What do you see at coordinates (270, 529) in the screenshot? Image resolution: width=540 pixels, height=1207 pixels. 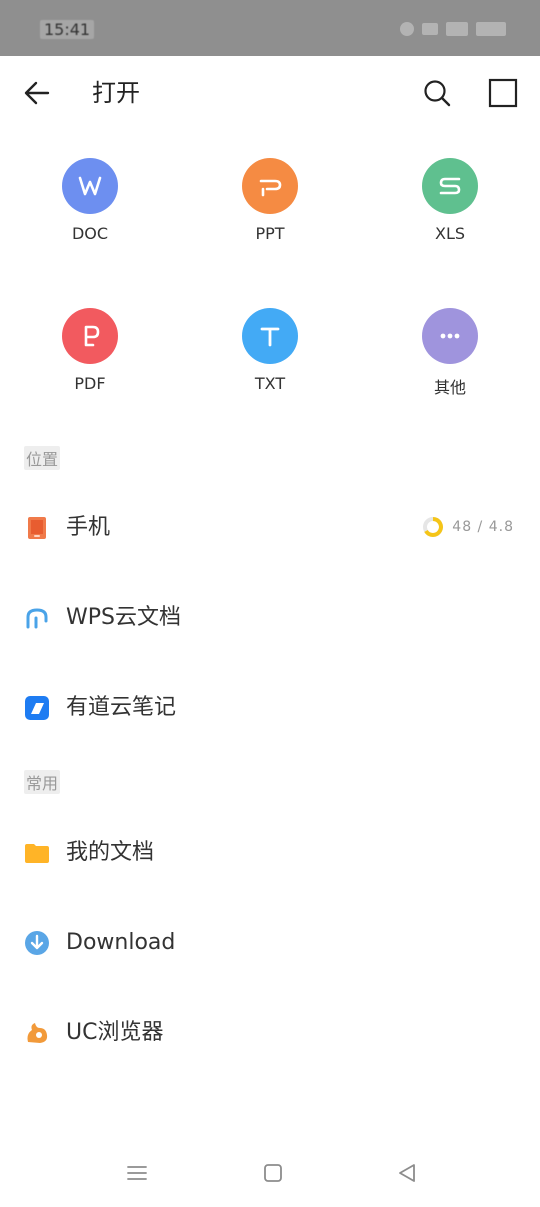 I see `location-phone: 手机 48 / 4.8` at bounding box center [270, 529].